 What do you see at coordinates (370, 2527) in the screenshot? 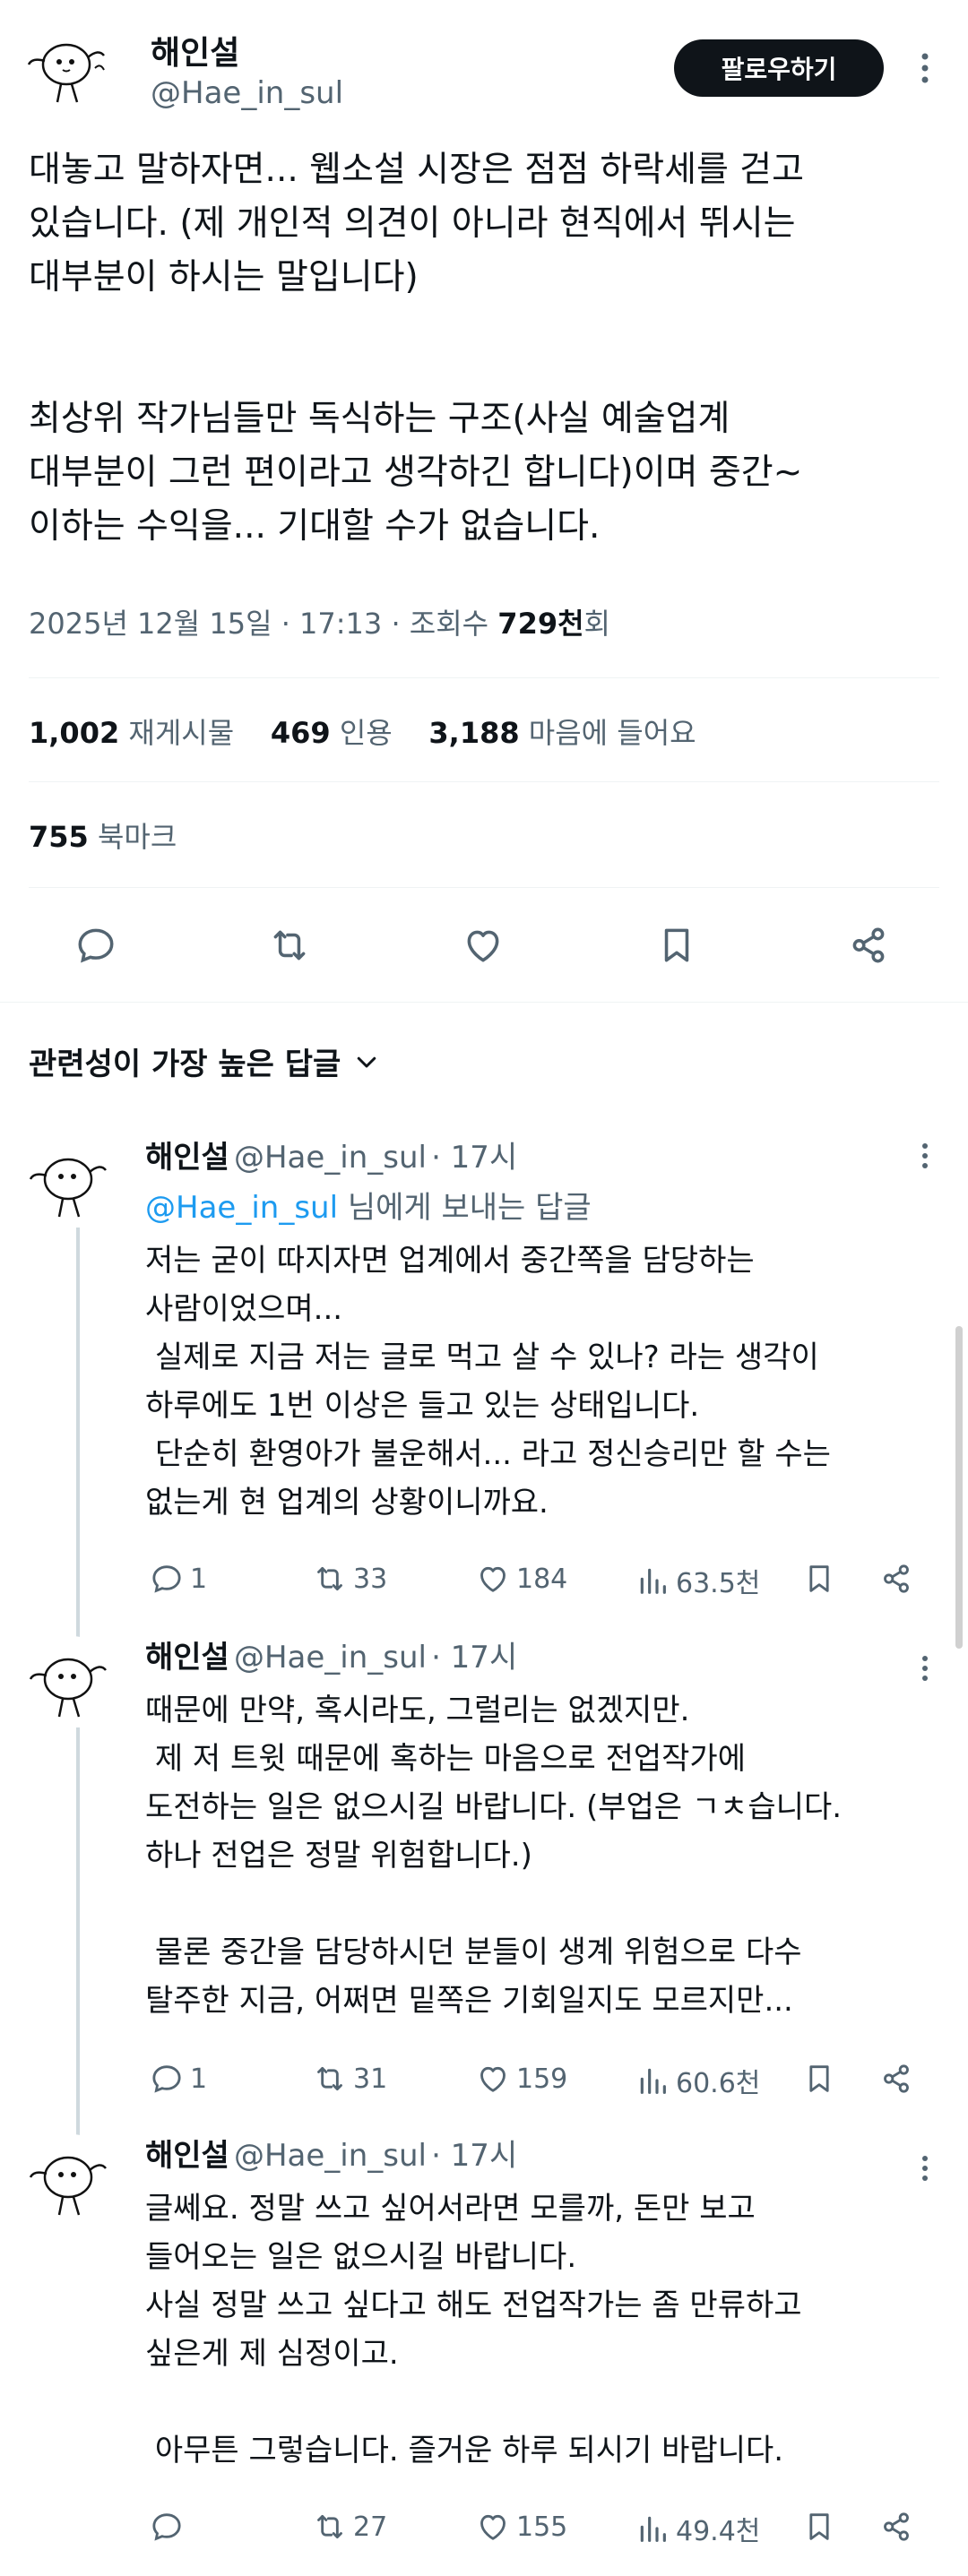
I see `repost-count: 27` at bounding box center [370, 2527].